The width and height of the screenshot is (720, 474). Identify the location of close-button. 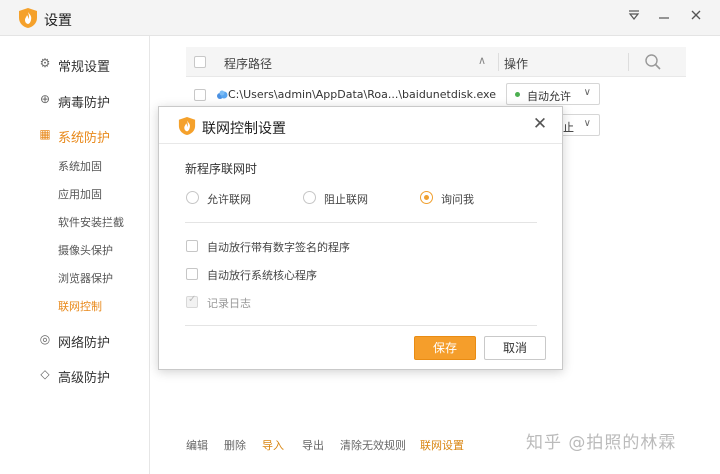
(696, 18).